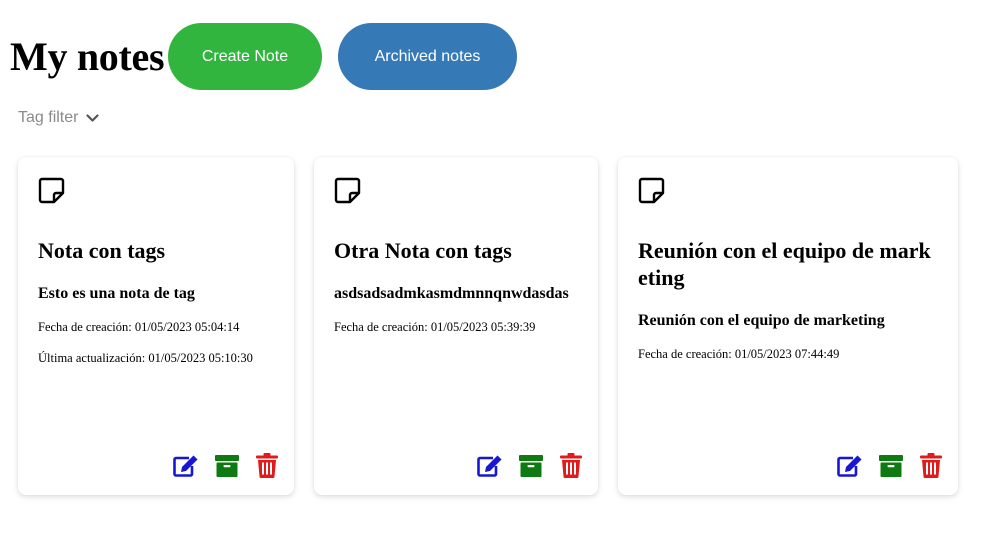 The width and height of the screenshot is (1006, 538). I want to click on note-content: asdsadsadmkasmdmnnqnwdasdas, so click(451, 293).